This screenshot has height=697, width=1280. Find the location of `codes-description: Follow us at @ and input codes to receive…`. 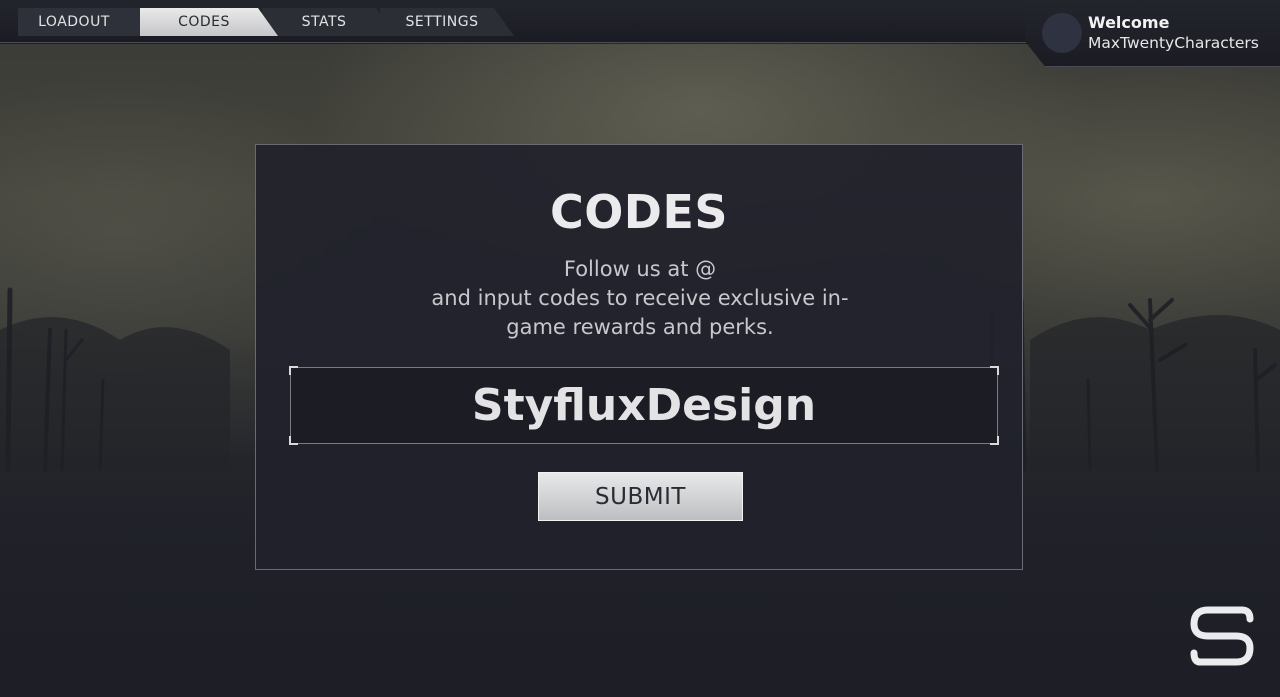

codes-description: Follow us at @ and input codes to receive… is located at coordinates (640, 298).